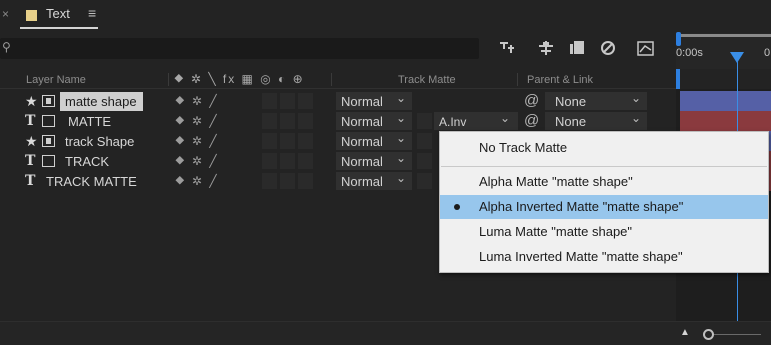 The image size is (771, 345). What do you see at coordinates (508, 48) in the screenshot?
I see `draft-3d-icon` at bounding box center [508, 48].